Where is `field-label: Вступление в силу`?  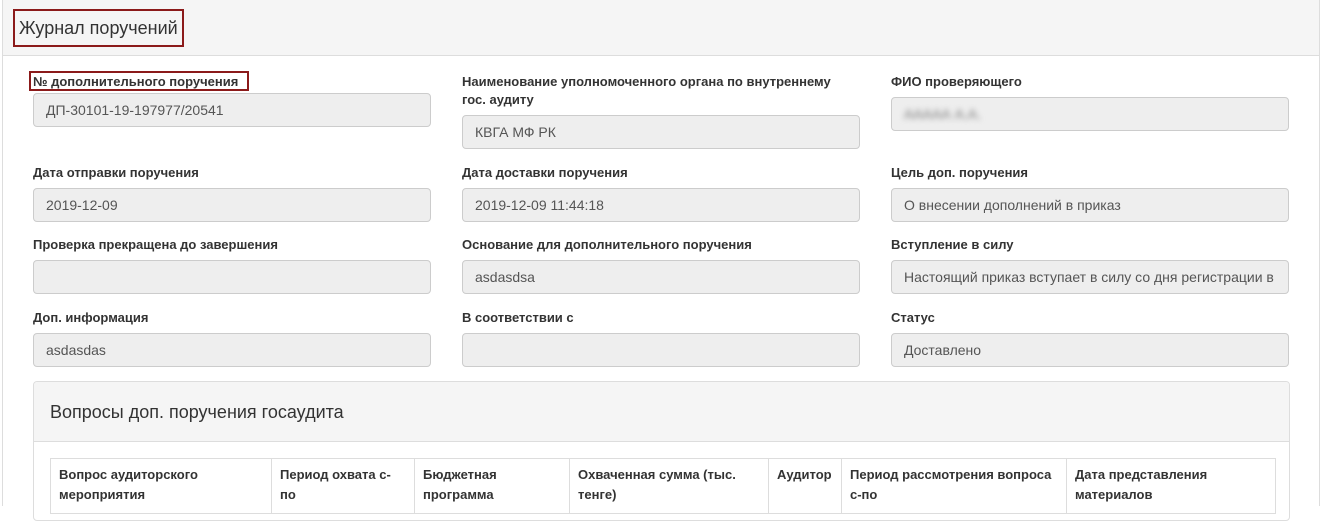 field-label: Вступление в силу is located at coordinates (952, 244).